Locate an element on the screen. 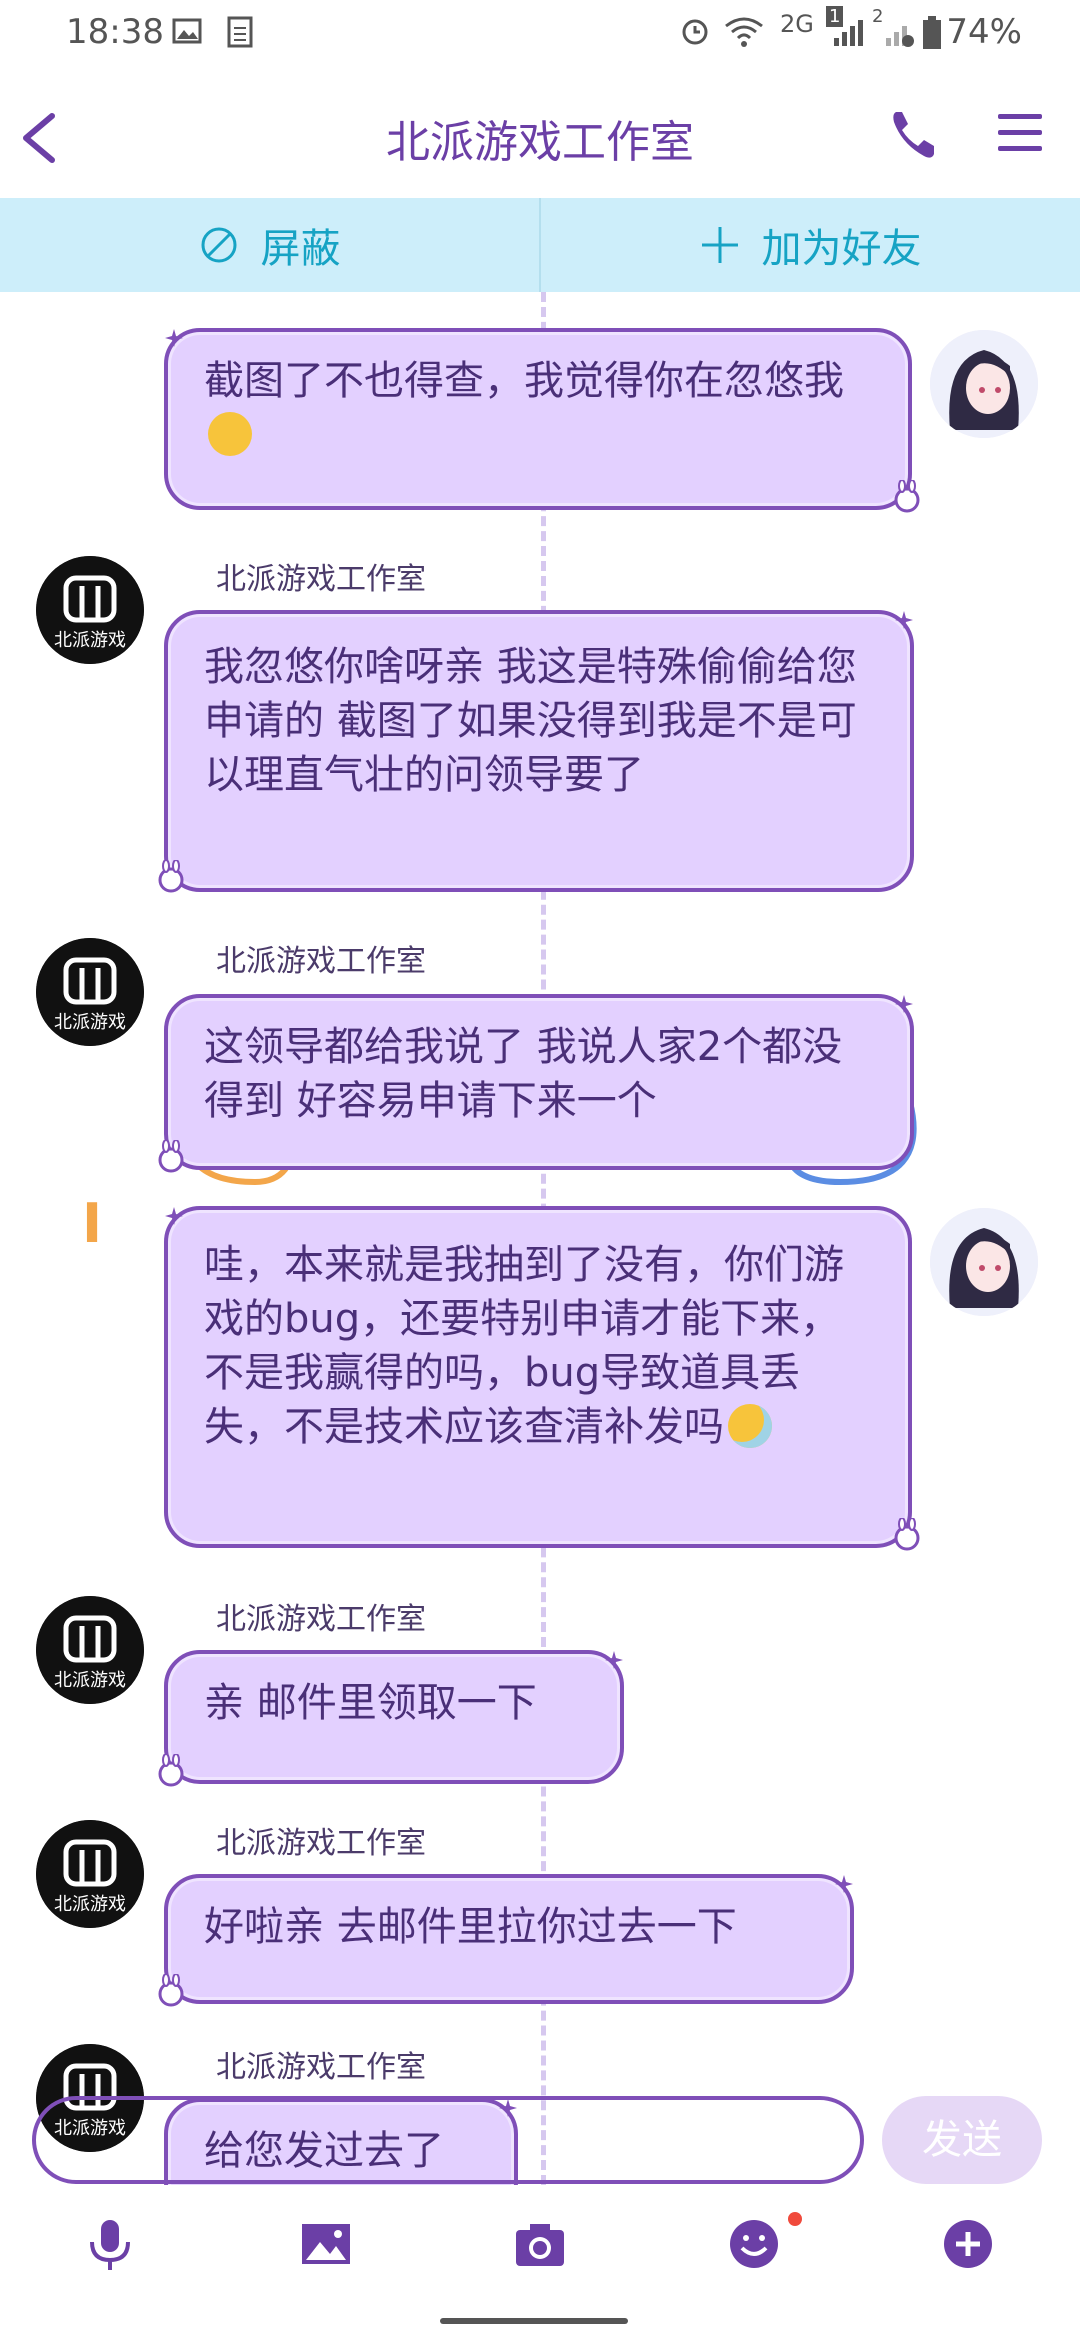 This screenshot has width=1080, height=2340. battery-icon is located at coordinates (932, 32).